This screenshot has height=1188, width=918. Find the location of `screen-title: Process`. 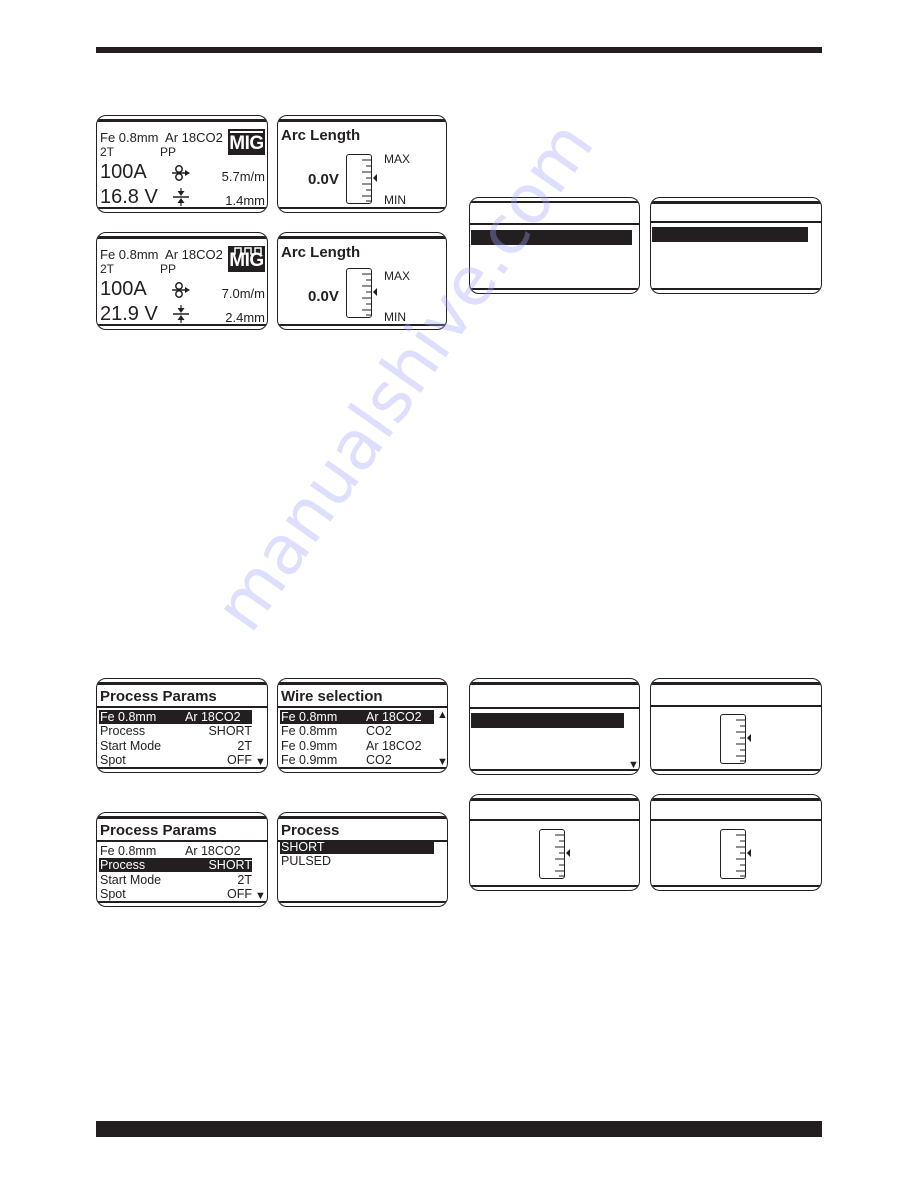

screen-title: Process is located at coordinates (310, 830).